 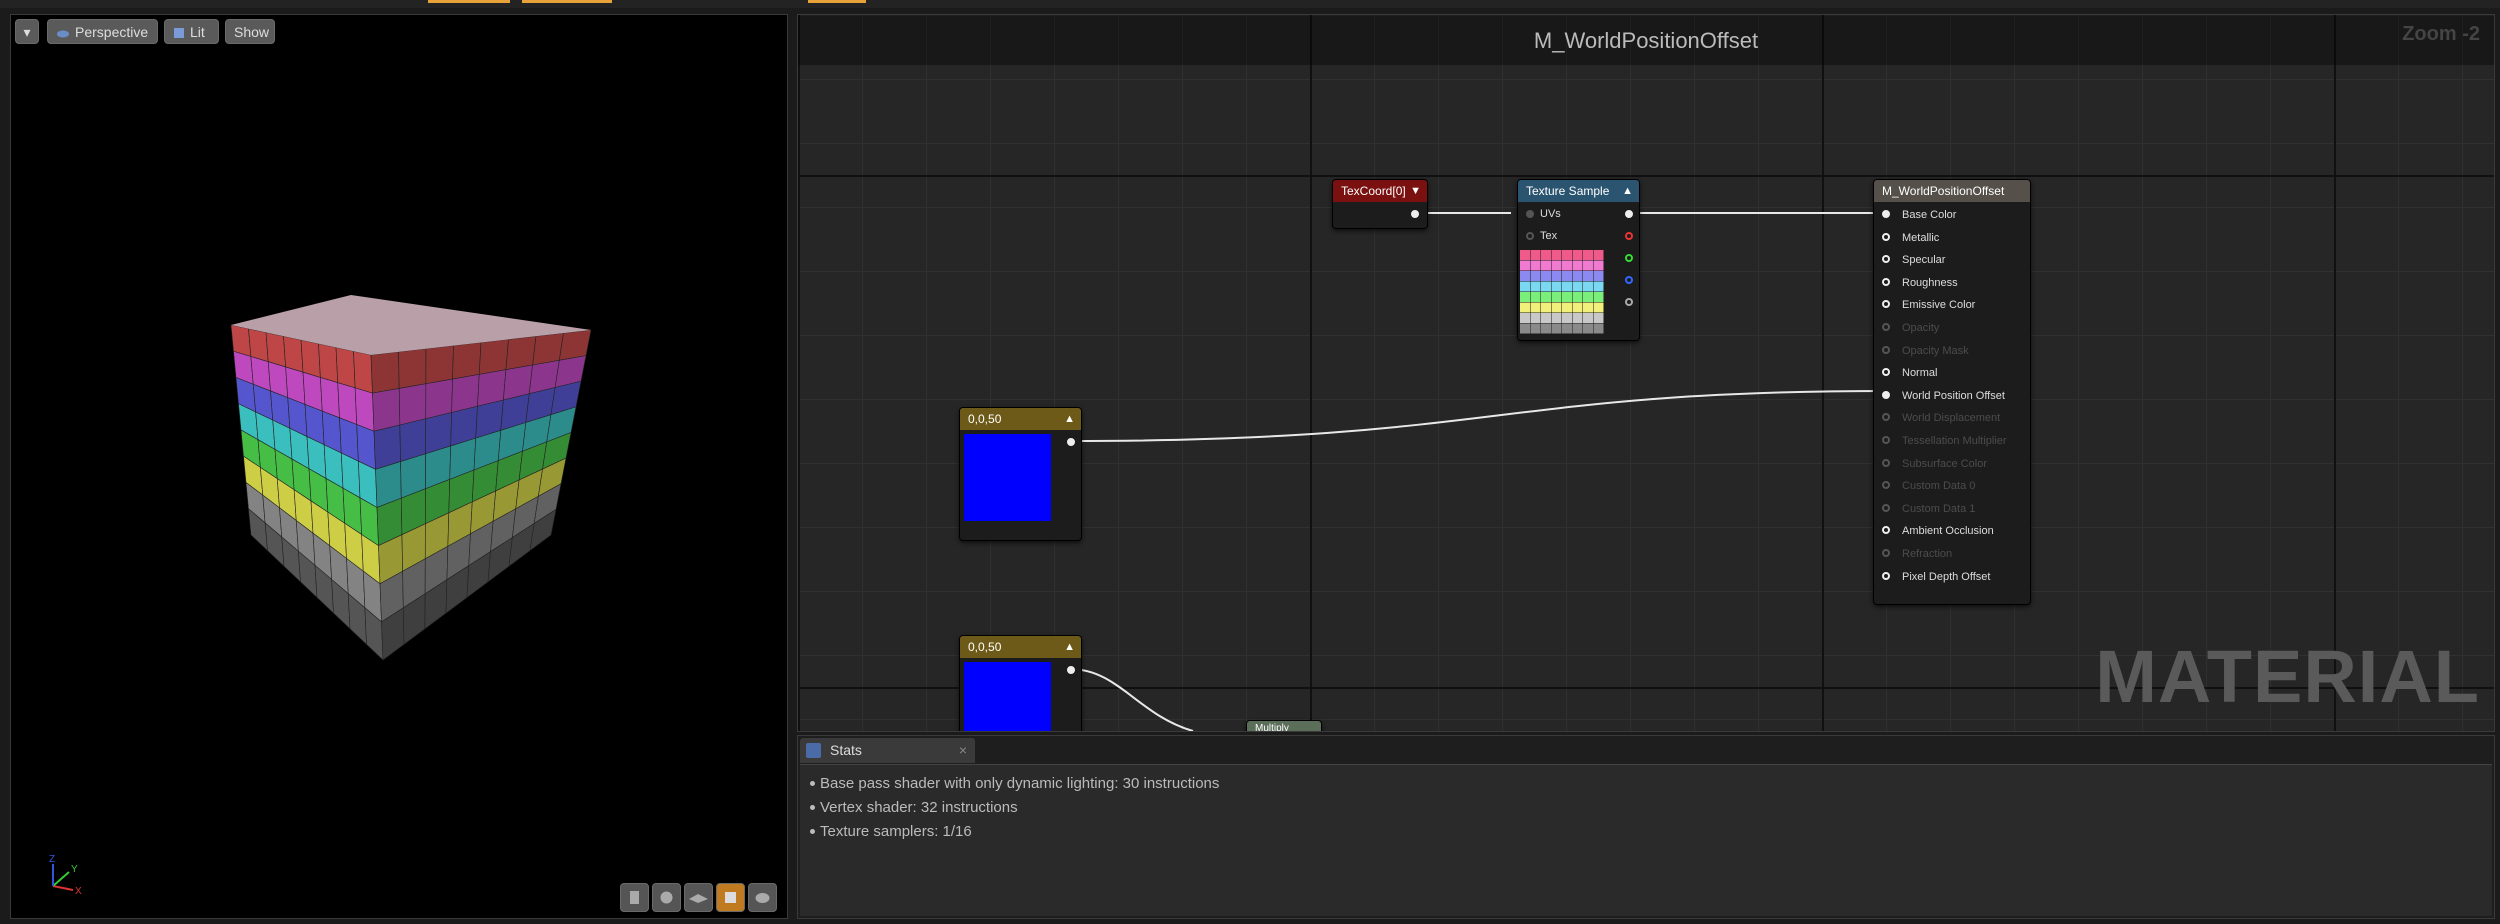 I want to click on texcoord-node: TexCoord[0] ▼, so click(x=1380, y=204).